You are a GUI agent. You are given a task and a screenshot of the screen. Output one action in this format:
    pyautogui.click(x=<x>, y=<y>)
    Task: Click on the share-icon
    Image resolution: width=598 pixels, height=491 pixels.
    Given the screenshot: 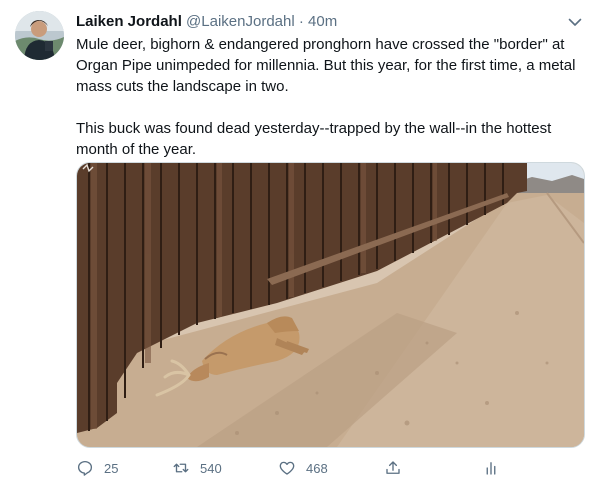 What is the action you would take?
    pyautogui.click(x=393, y=468)
    